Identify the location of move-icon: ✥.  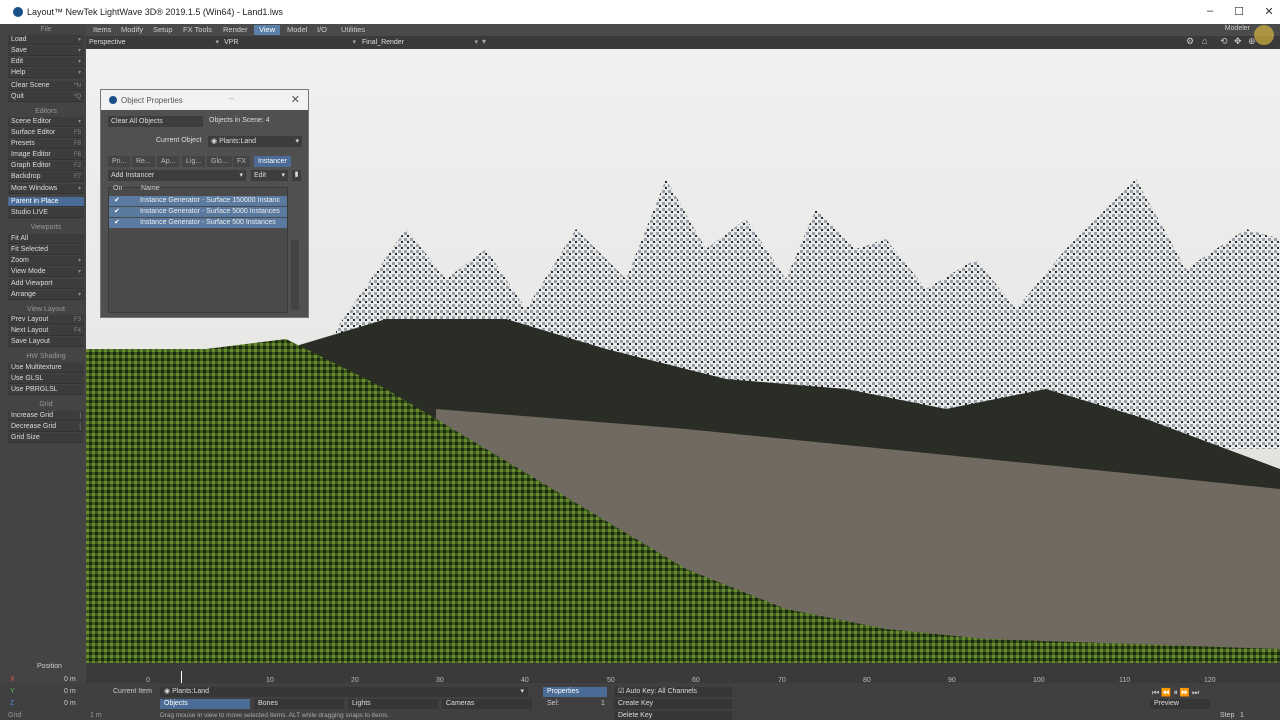
(1238, 41).